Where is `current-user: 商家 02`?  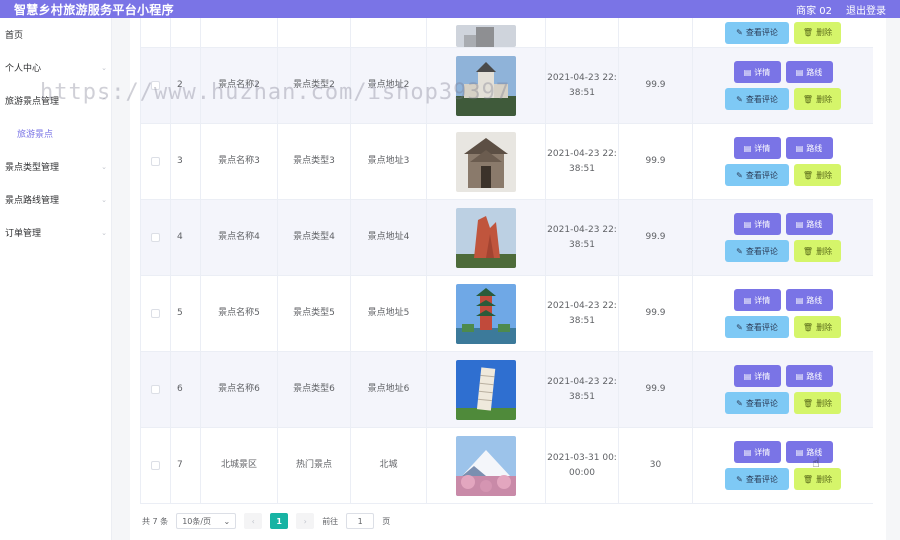 current-user: 商家 02 is located at coordinates (814, 9).